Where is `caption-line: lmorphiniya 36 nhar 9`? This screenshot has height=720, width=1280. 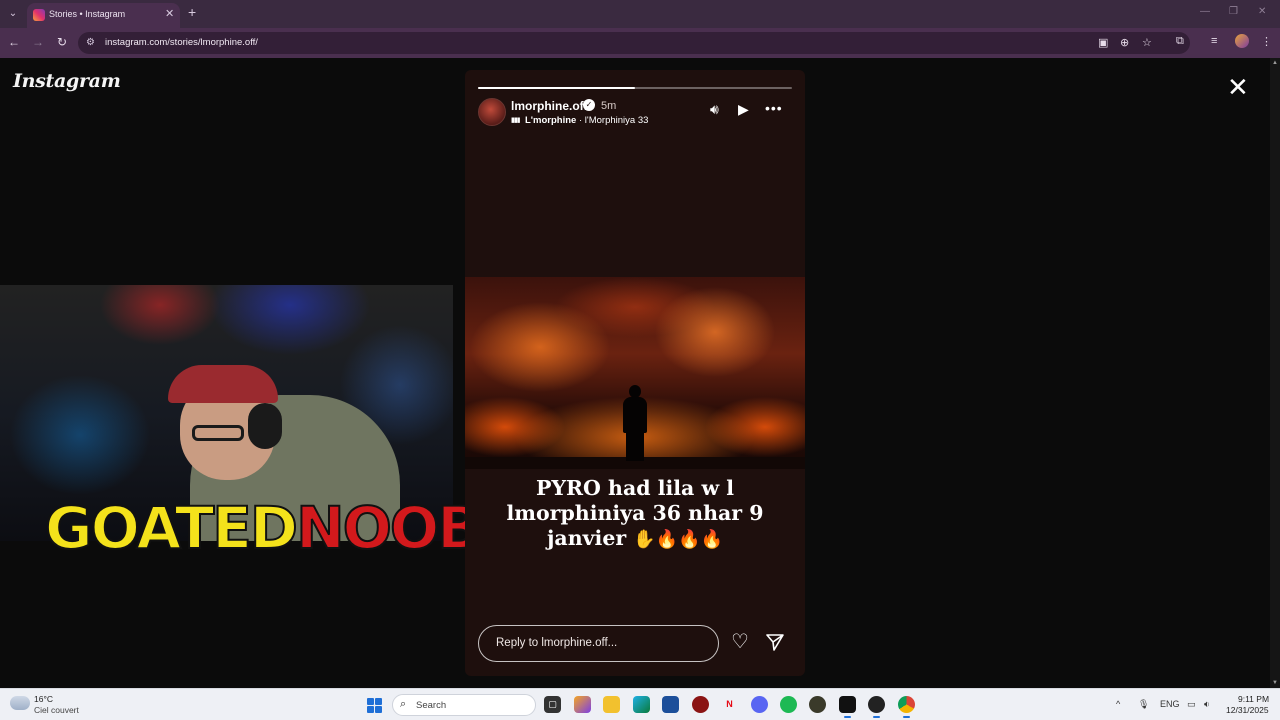 caption-line: lmorphiniya 36 nhar 9 is located at coordinates (635, 513).